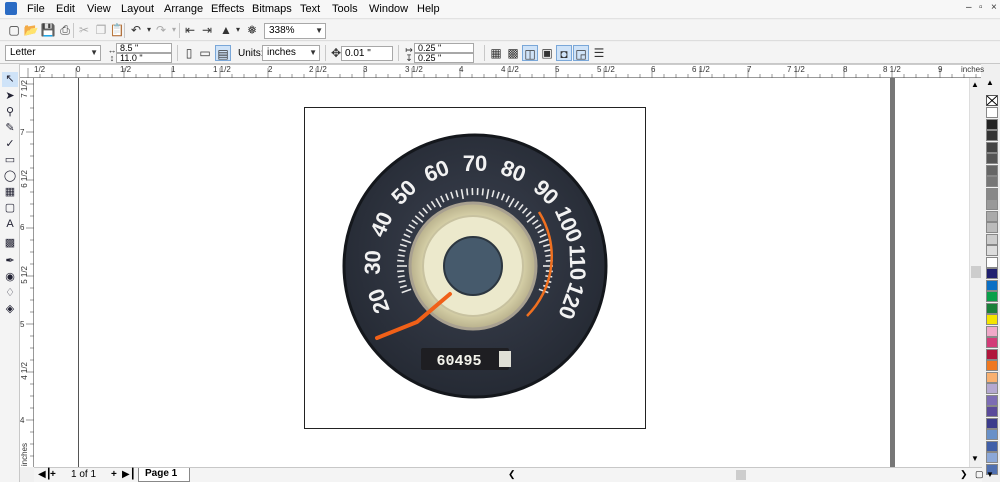  Describe the element at coordinates (31, 30) in the screenshot. I see `open-icon: 📂` at that location.